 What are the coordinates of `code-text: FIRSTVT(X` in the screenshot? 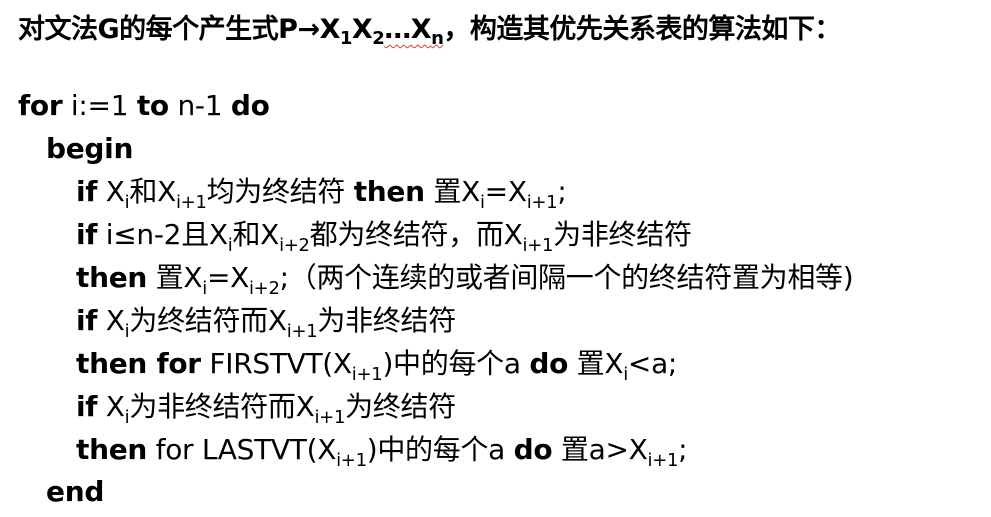 It's located at (276, 363).